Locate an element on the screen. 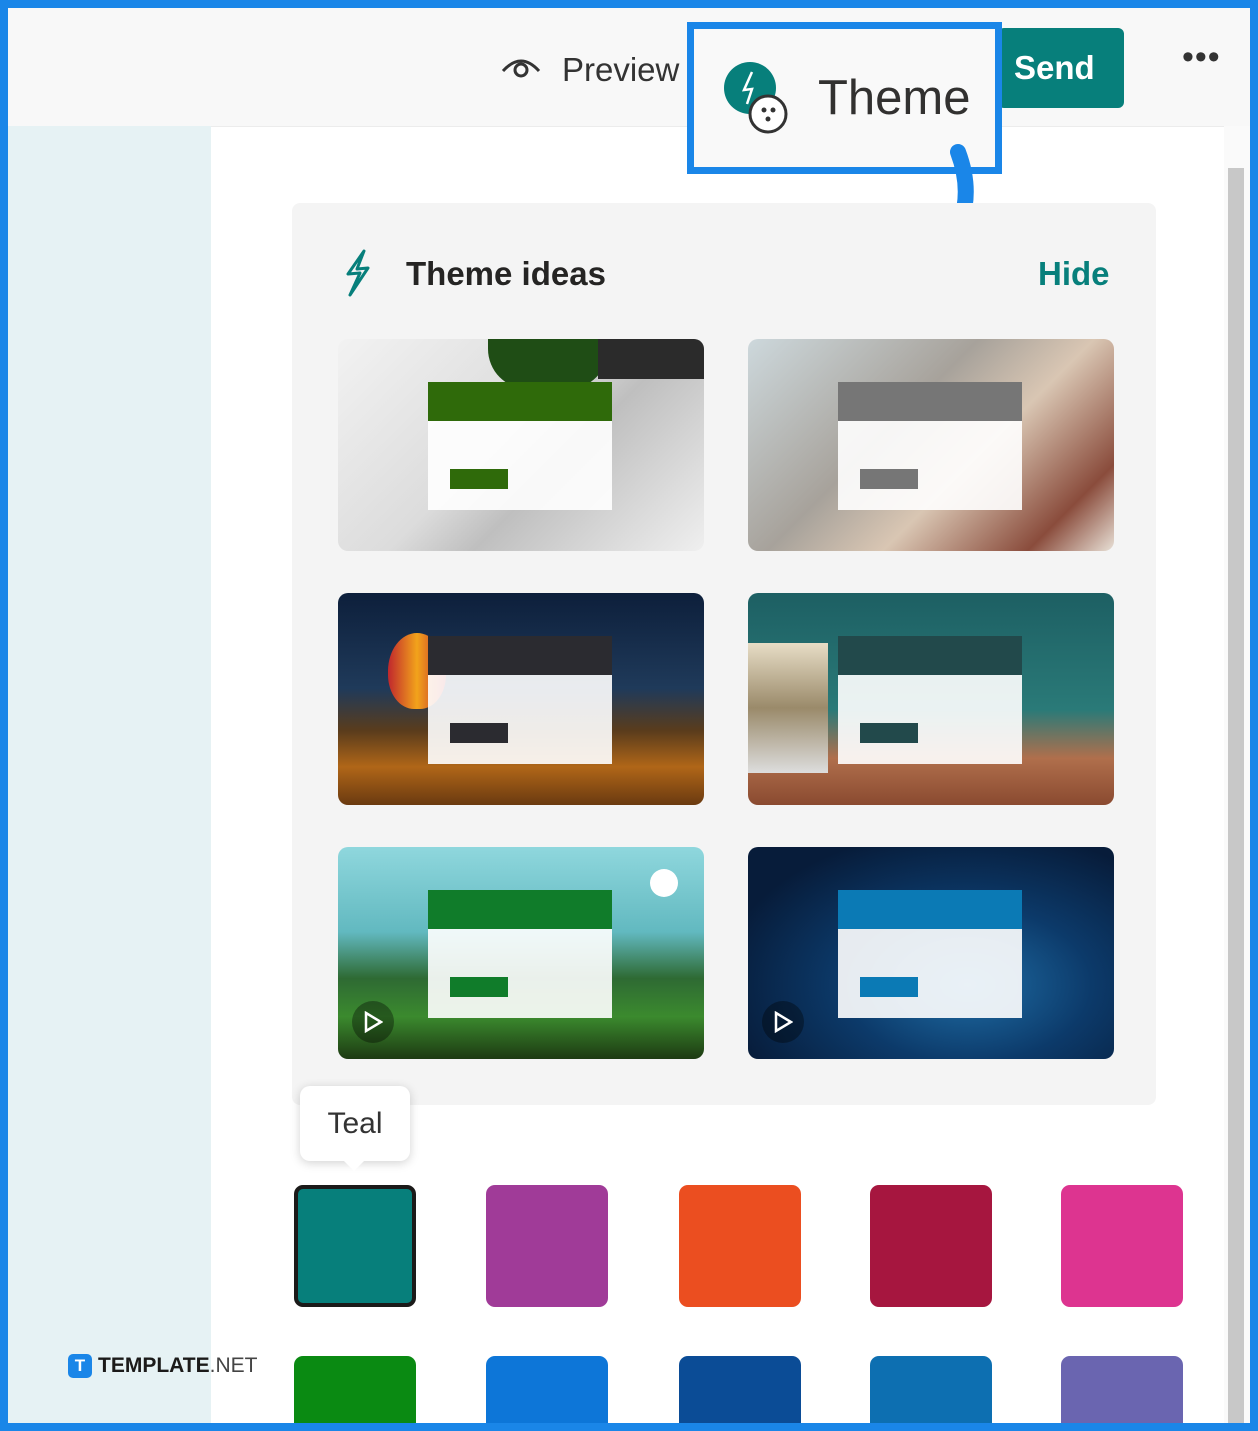  theme-tile-forest-meadow is located at coordinates (521, 953).